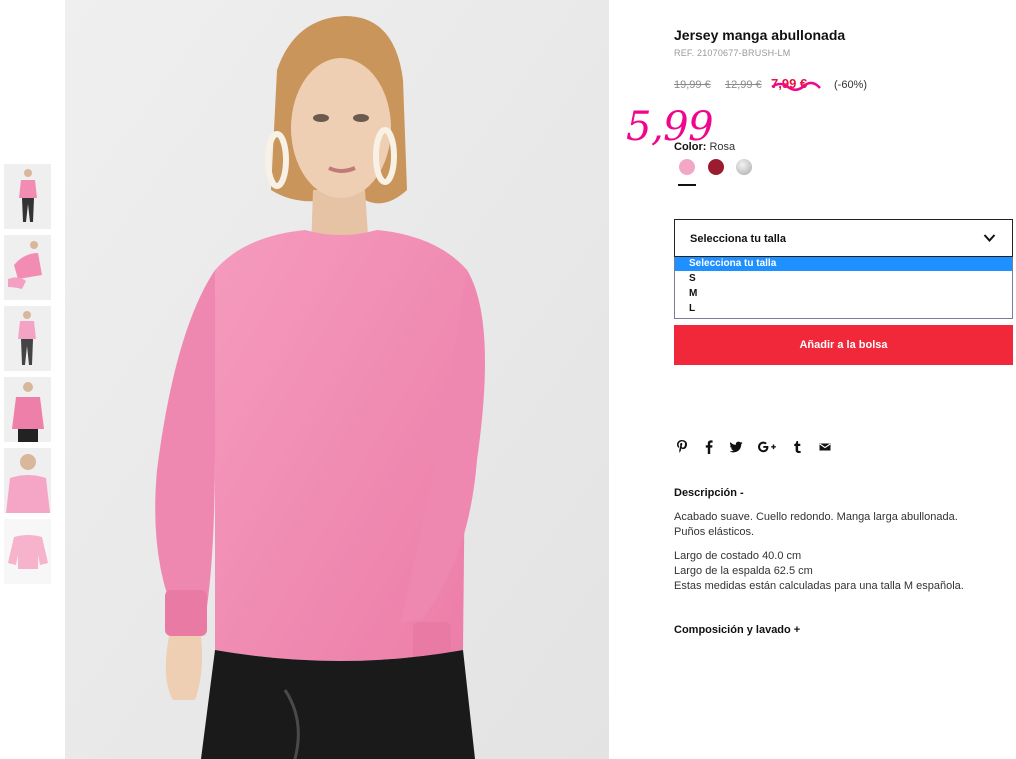 The image size is (1016, 759). What do you see at coordinates (737, 630) in the screenshot?
I see `composition-heading: Composición y lavado +` at bounding box center [737, 630].